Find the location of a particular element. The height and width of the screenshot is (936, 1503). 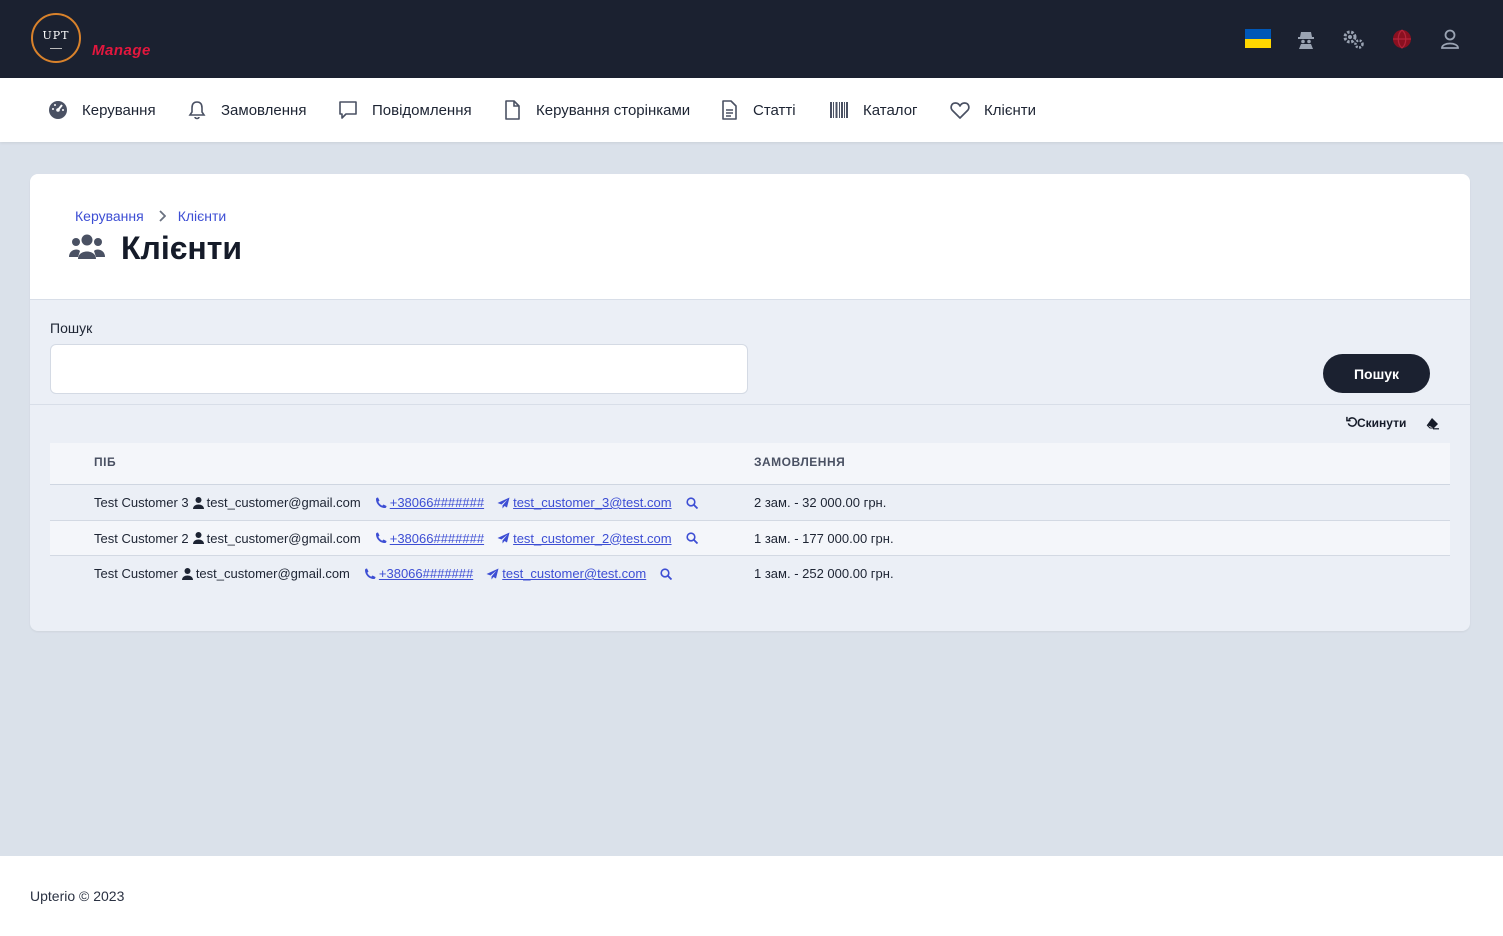

globe-icon is located at coordinates (1402, 39).